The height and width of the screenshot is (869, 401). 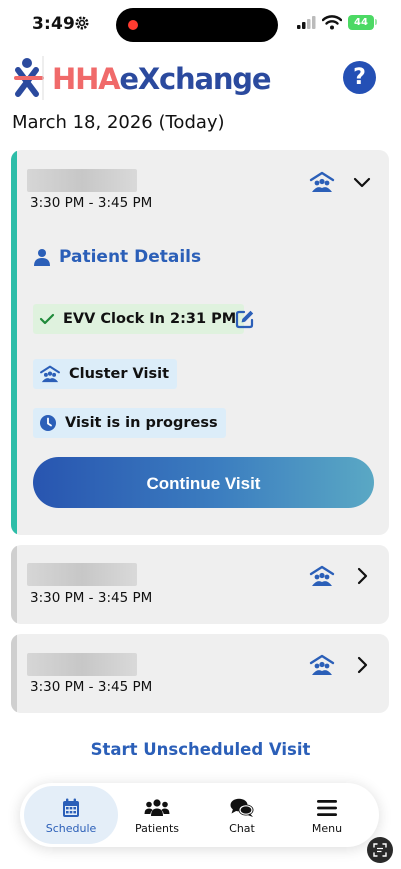 I want to click on nav-menu: Menu, so click(x=327, y=815).